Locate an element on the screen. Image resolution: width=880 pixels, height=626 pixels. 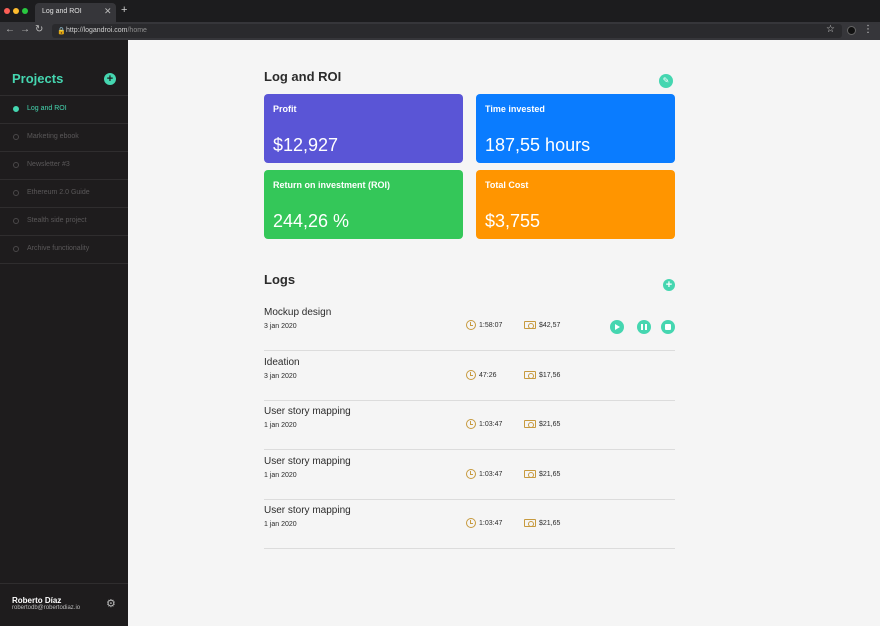
address-bar: 🔒 http://logandroi.com/home is located at coordinates (447, 31).